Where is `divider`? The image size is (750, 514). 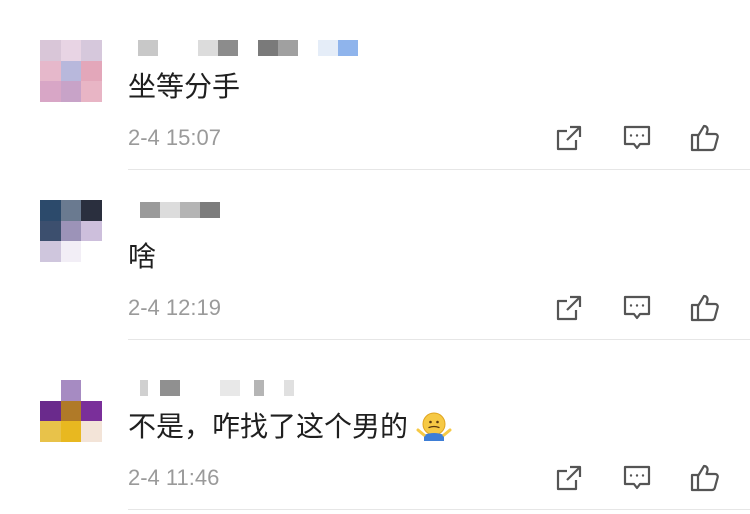
divider is located at coordinates (439, 509).